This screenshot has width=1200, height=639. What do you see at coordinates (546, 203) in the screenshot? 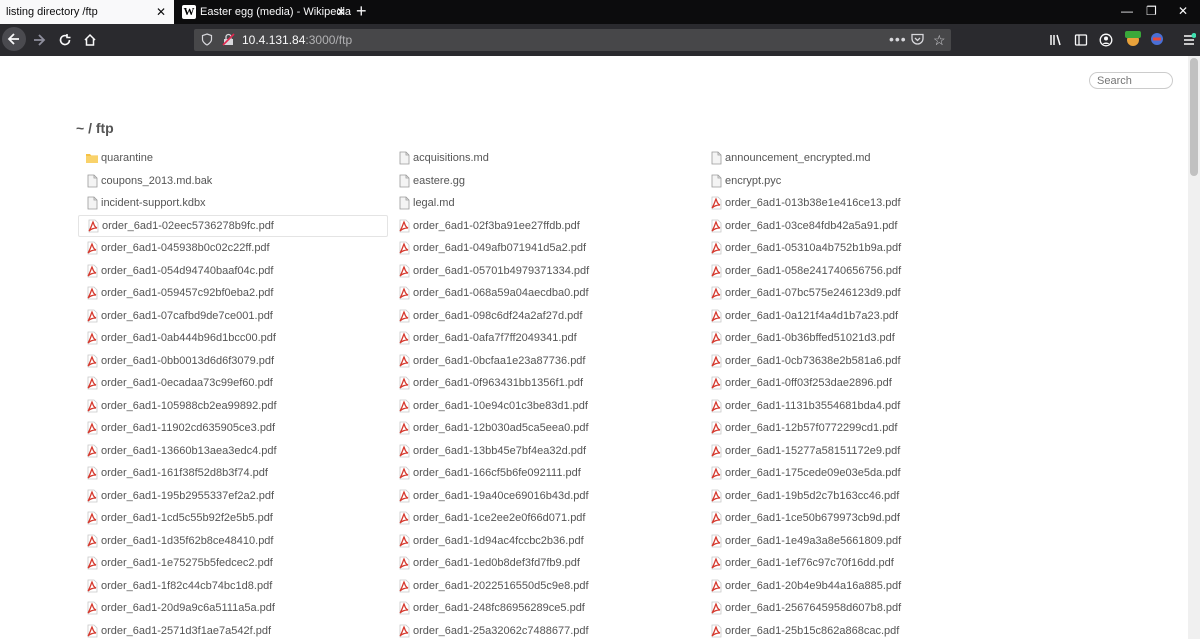
I see `file-link: legal.md` at bounding box center [546, 203].